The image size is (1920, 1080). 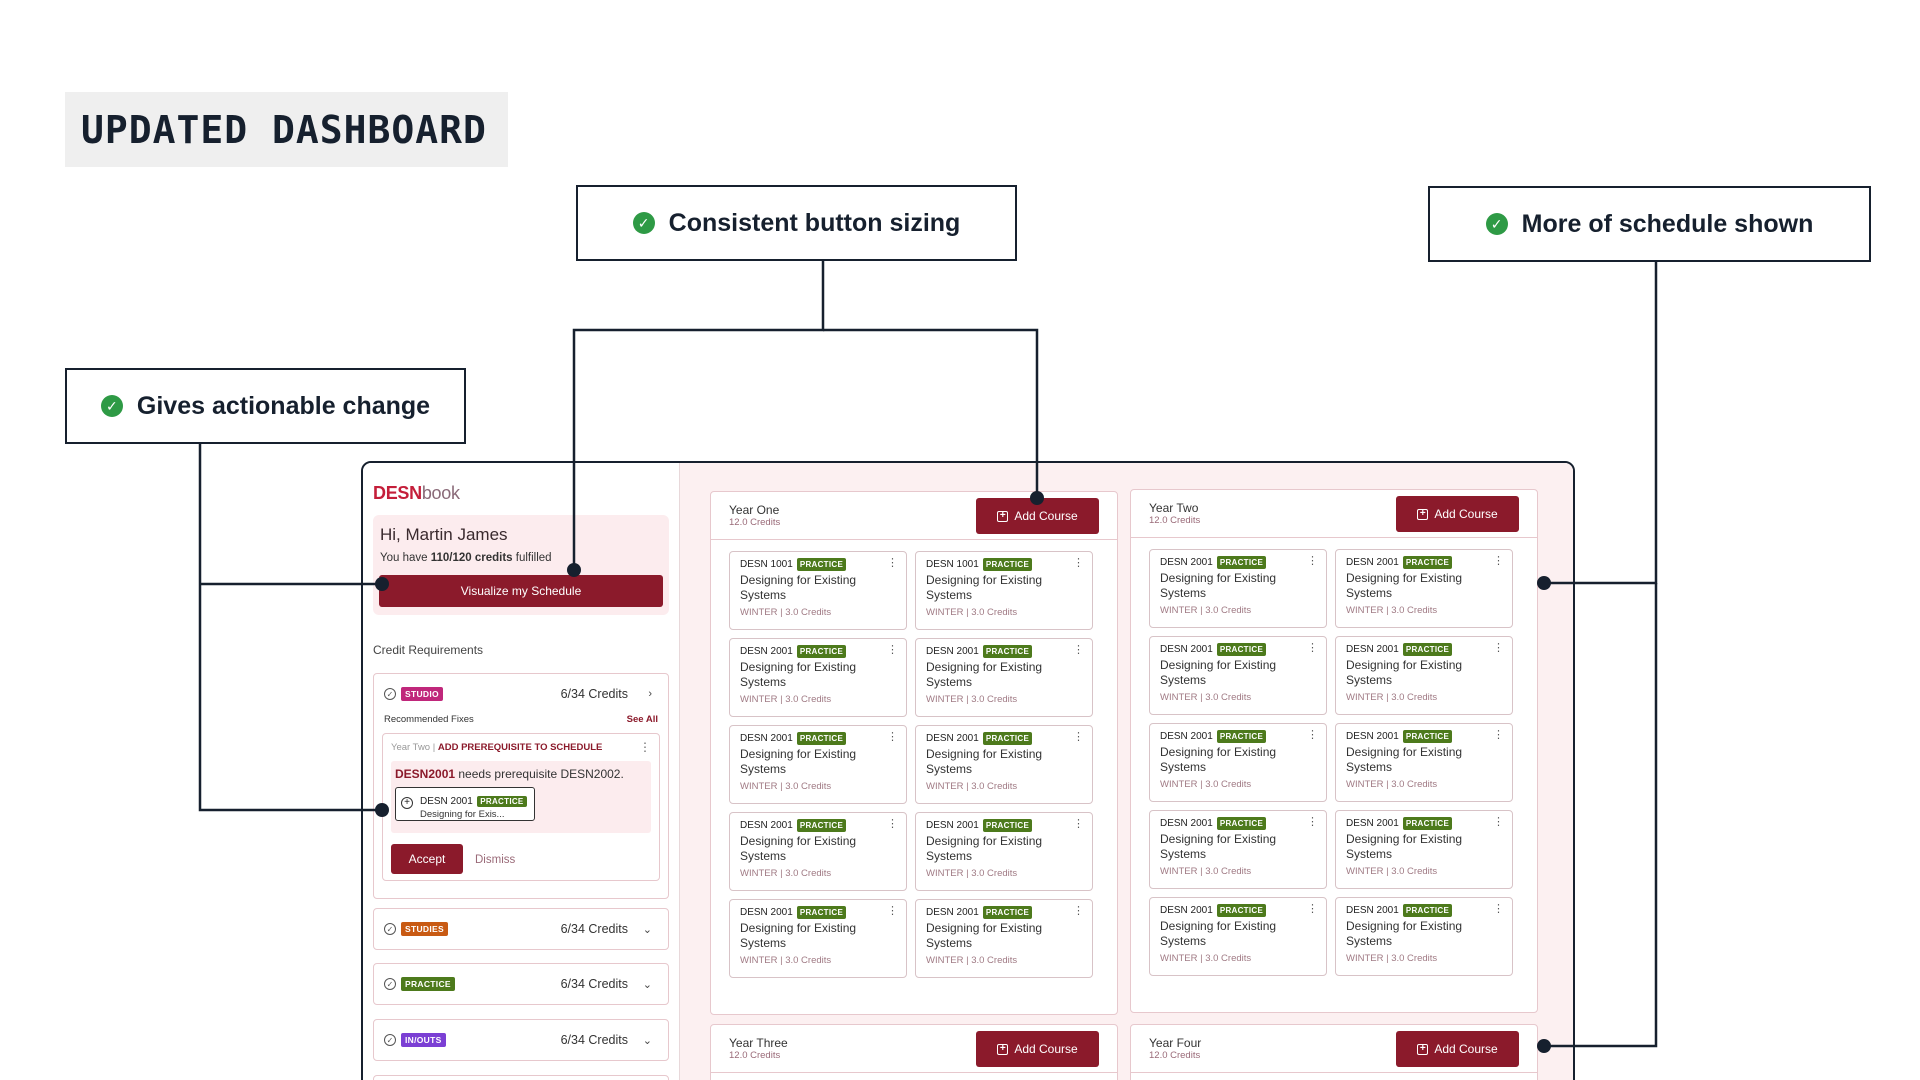 What do you see at coordinates (111, 406) in the screenshot?
I see `check-circle-icon: ✓` at bounding box center [111, 406].